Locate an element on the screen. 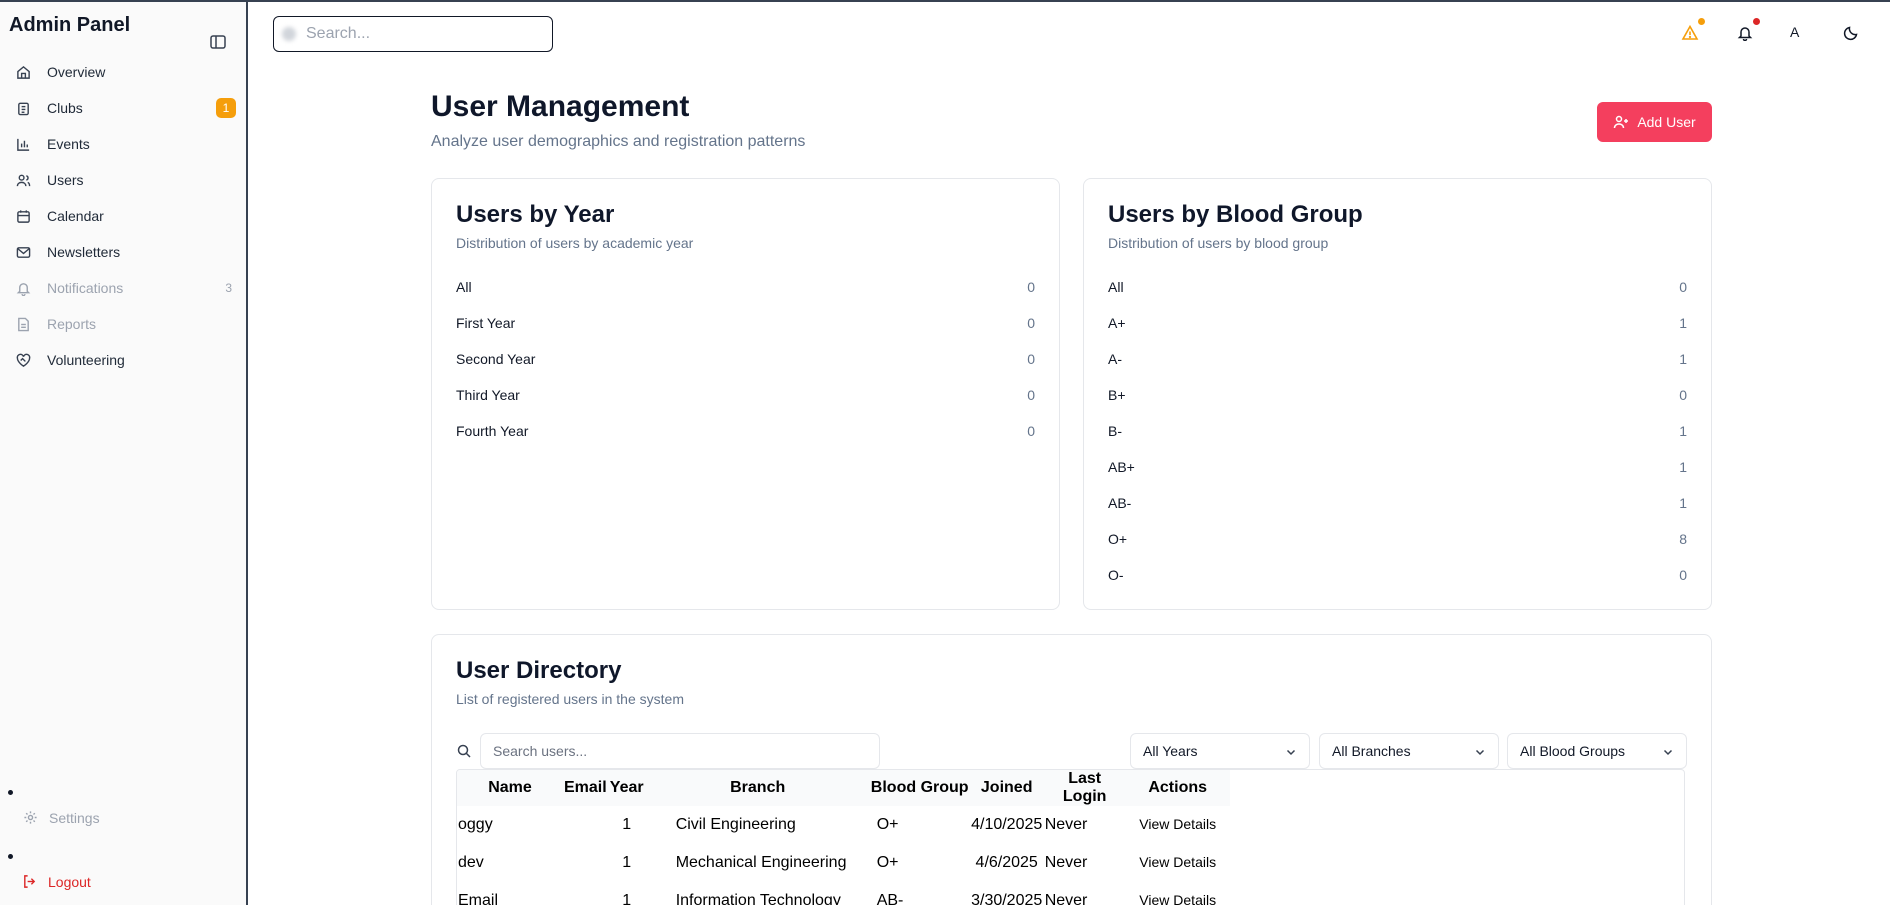 This screenshot has height=905, width=1890. stat-label: AB+ is located at coordinates (1121, 467).